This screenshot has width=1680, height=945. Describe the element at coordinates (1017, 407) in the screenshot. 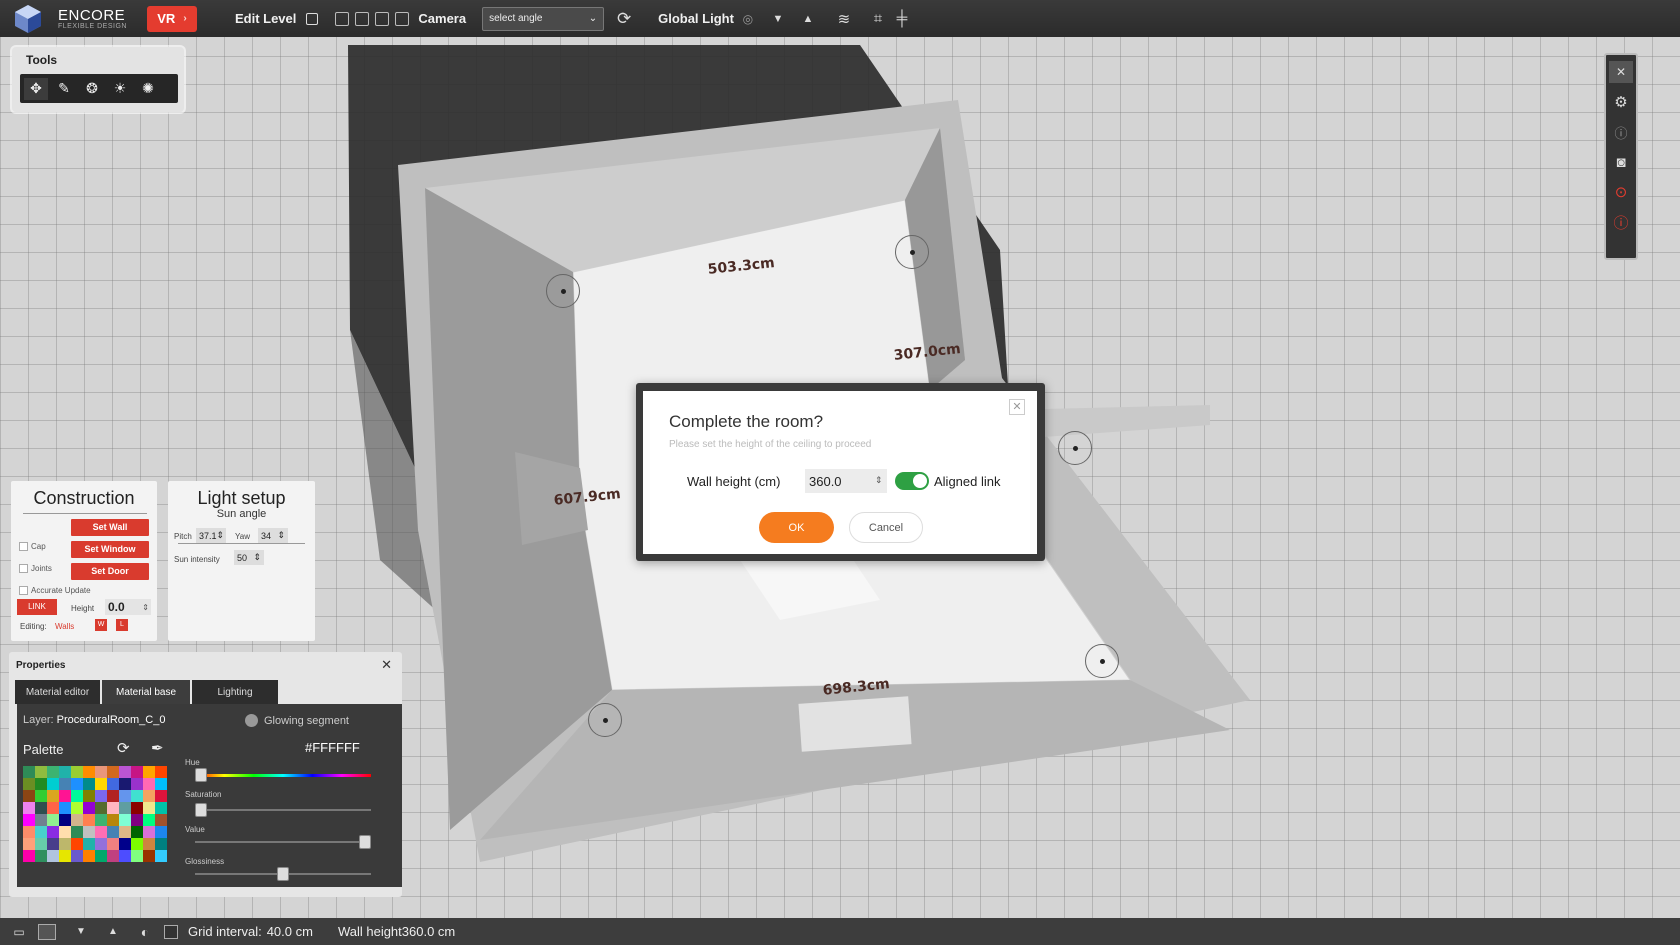

I see `close-icon: ✕` at that location.